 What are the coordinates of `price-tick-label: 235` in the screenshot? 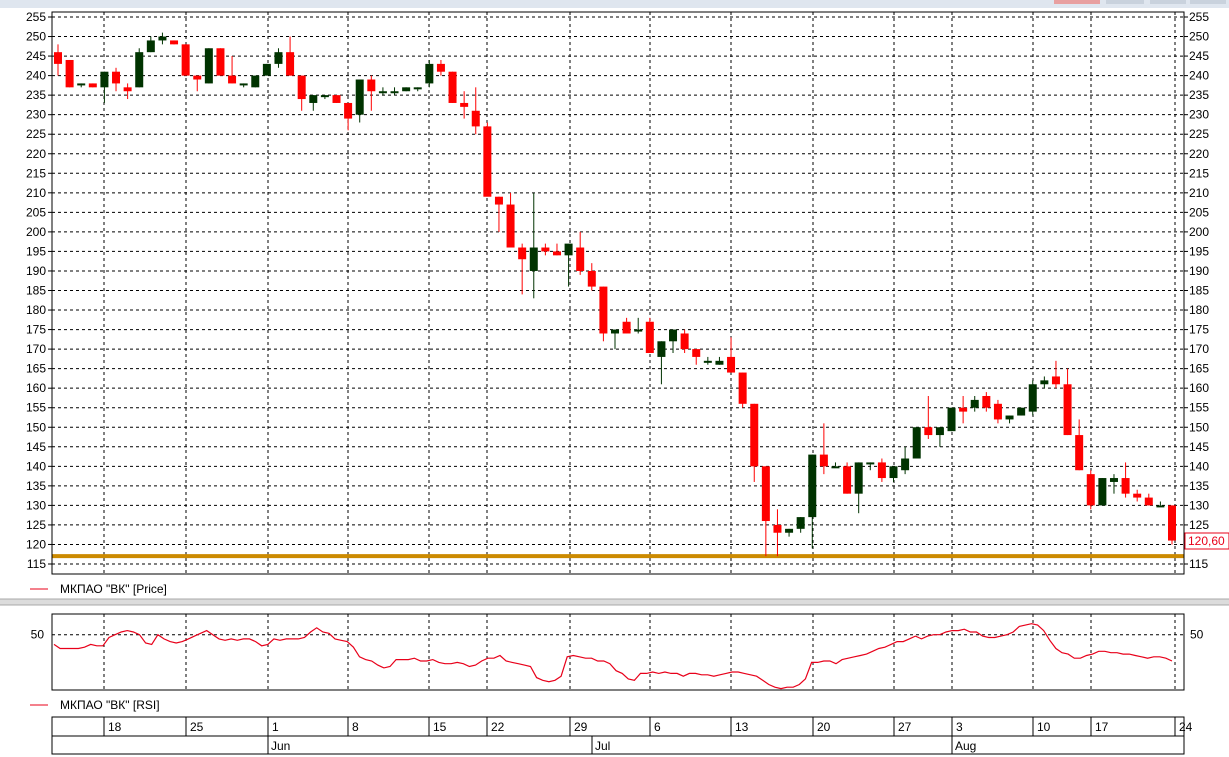 It's located at (36, 95).